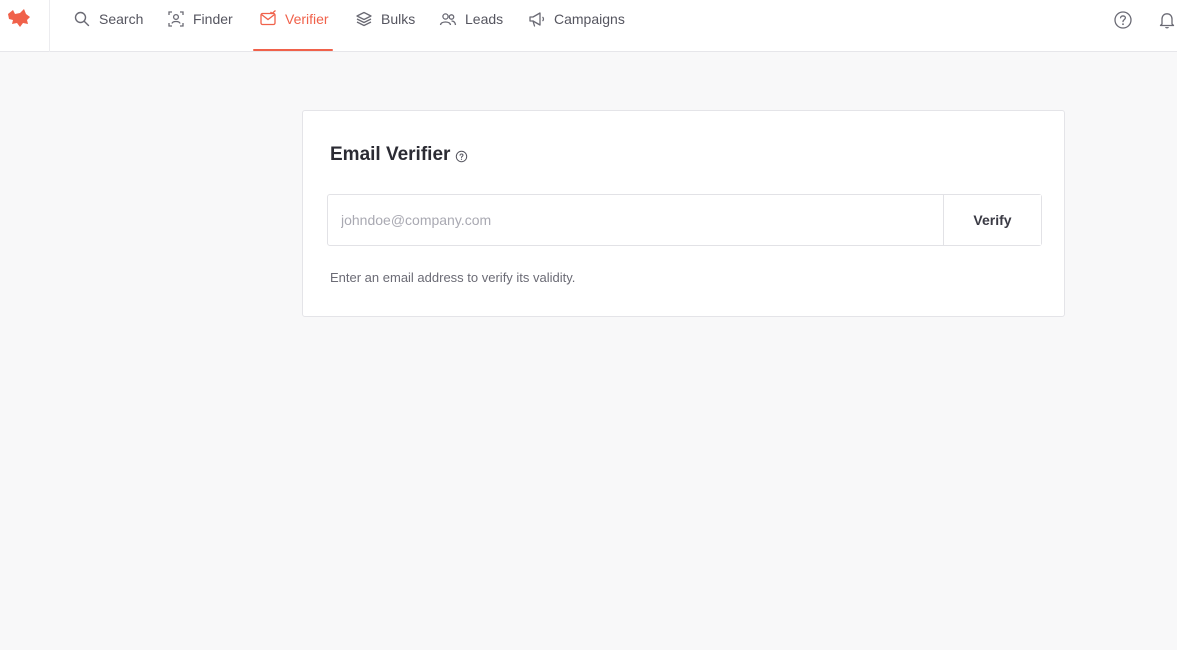  I want to click on nav-item-finder: Finder, so click(200, 26).